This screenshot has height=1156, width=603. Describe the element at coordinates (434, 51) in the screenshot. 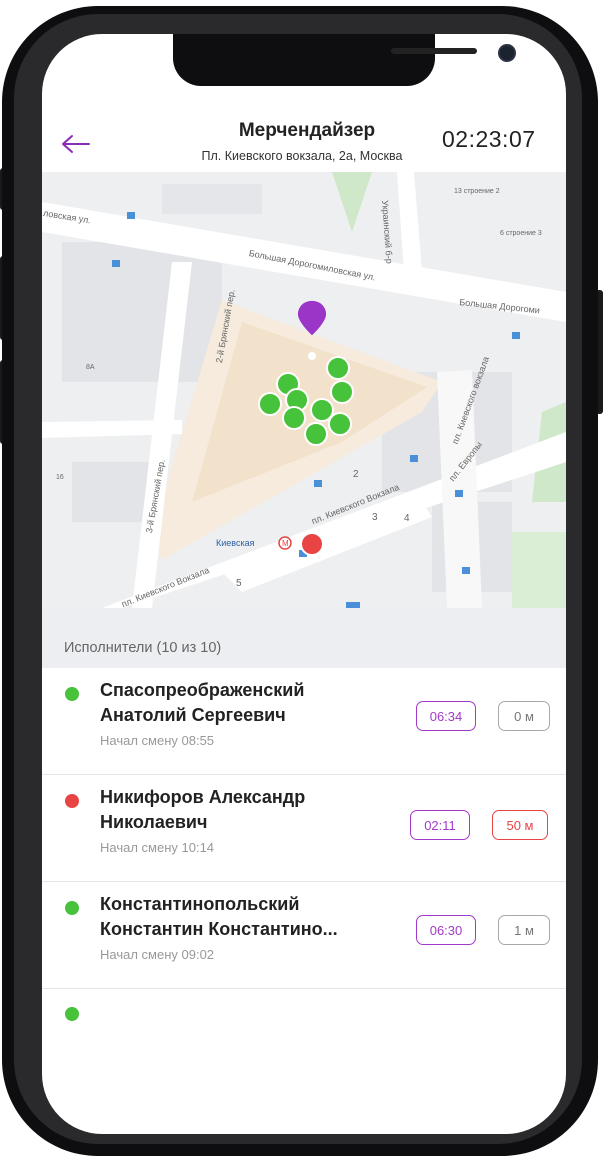

I see `speaker` at that location.